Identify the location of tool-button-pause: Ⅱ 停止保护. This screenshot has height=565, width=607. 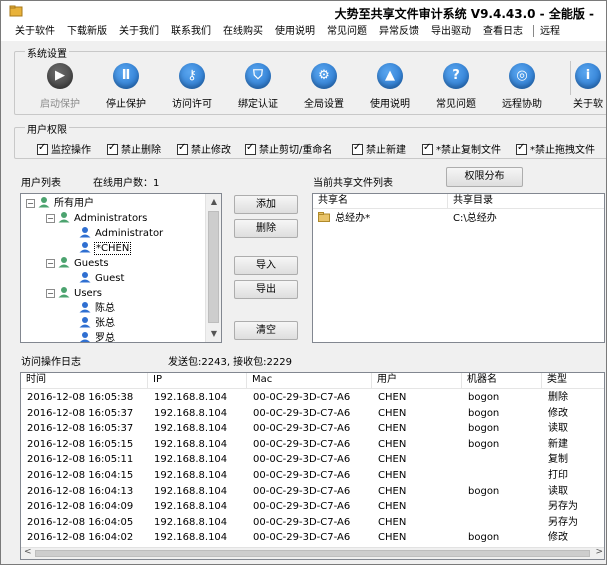
(126, 86).